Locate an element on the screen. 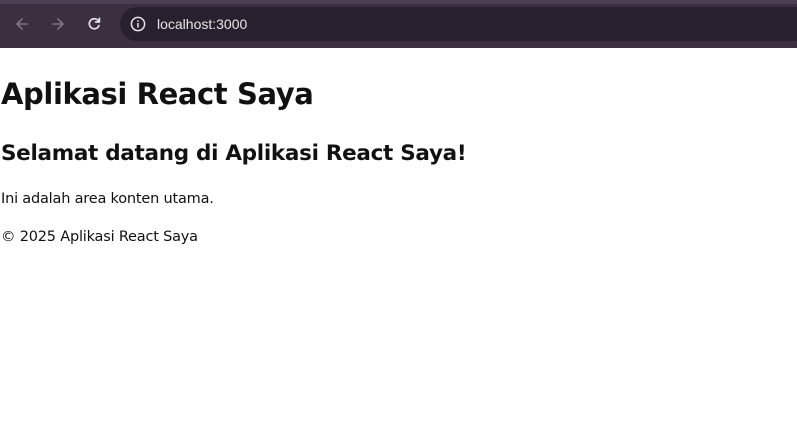 This screenshot has height=445, width=797. footer-text: © 2025 Aplikasi React Saya is located at coordinates (99, 237).